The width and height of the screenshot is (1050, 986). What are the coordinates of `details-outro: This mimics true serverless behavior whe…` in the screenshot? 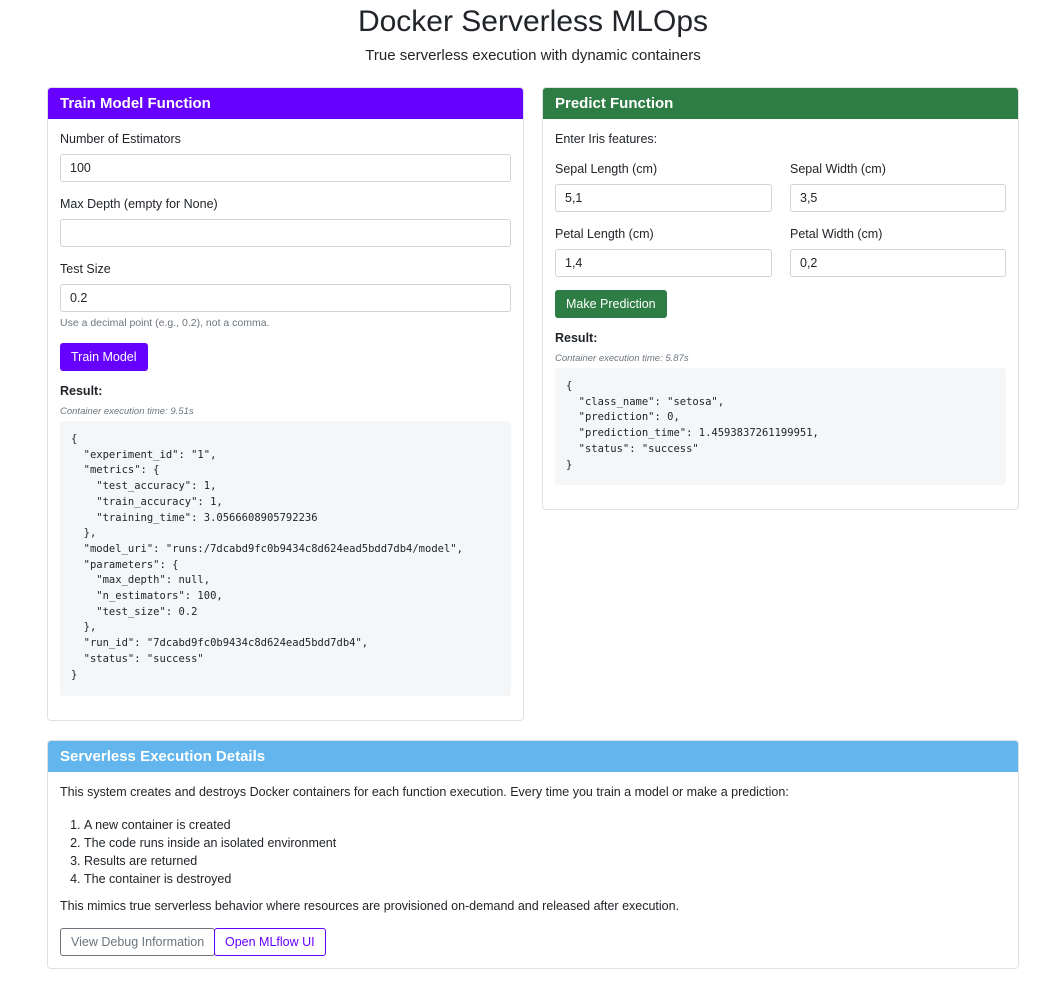 It's located at (370, 906).